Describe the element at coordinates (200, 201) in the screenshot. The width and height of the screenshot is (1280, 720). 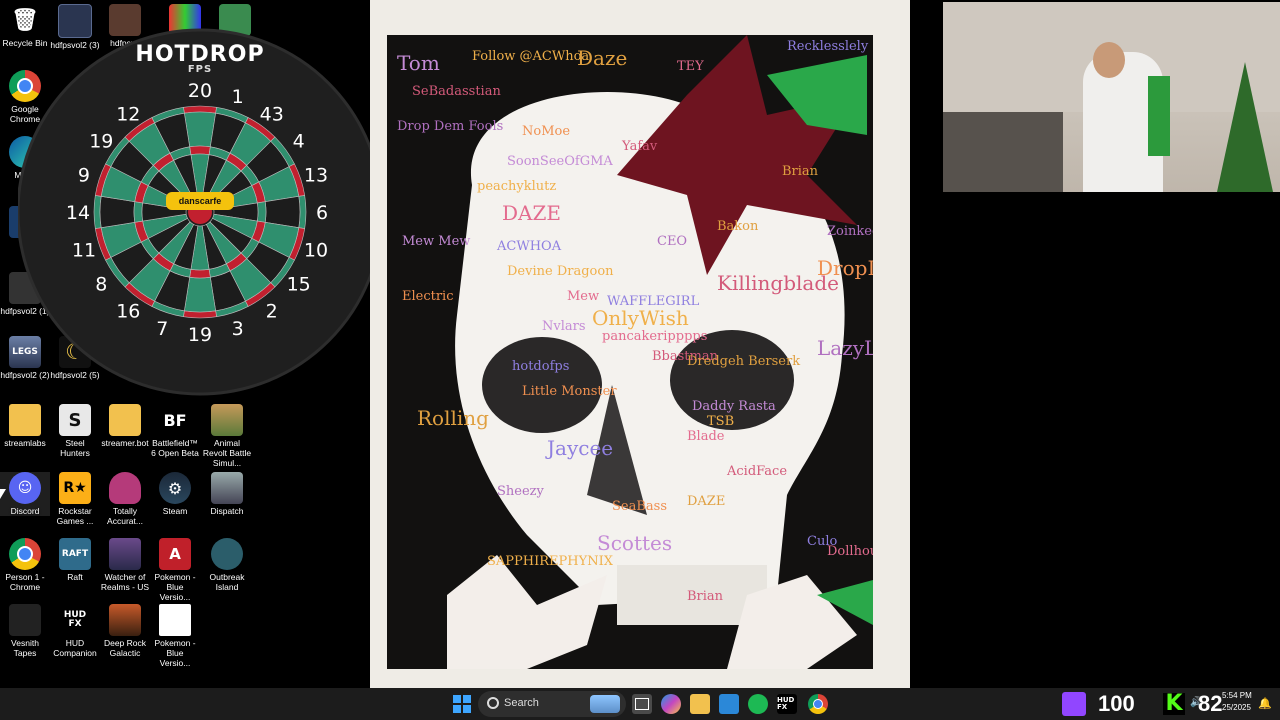
I see `bullseye-label: danscarfe` at that location.